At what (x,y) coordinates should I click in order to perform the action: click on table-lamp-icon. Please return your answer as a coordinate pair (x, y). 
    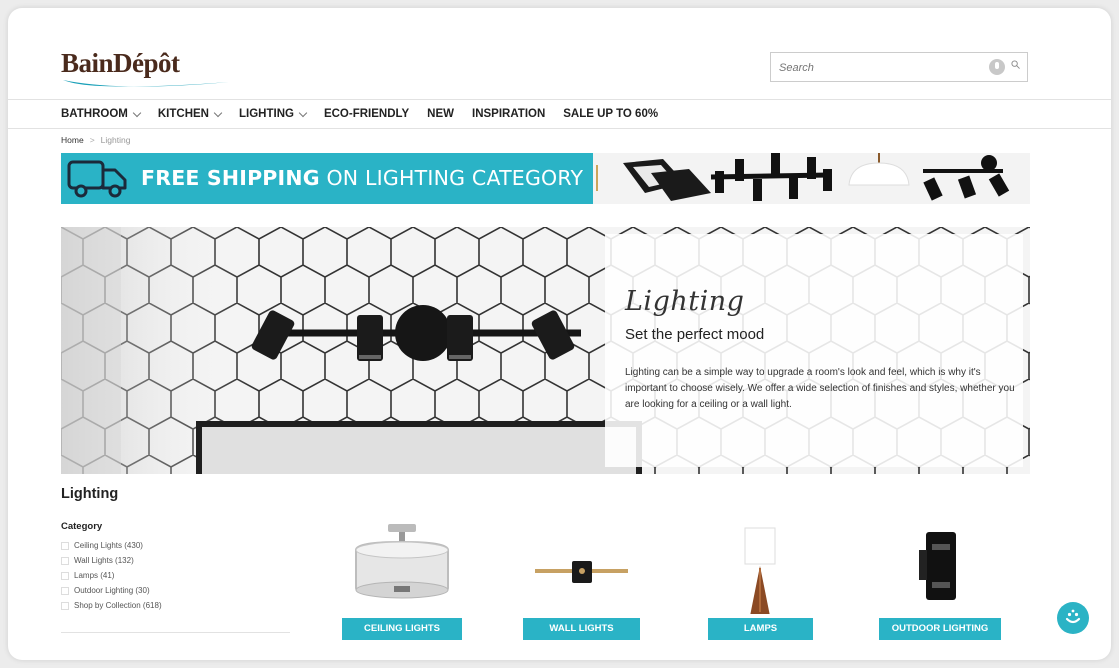
    Looking at the image, I should click on (760, 570).